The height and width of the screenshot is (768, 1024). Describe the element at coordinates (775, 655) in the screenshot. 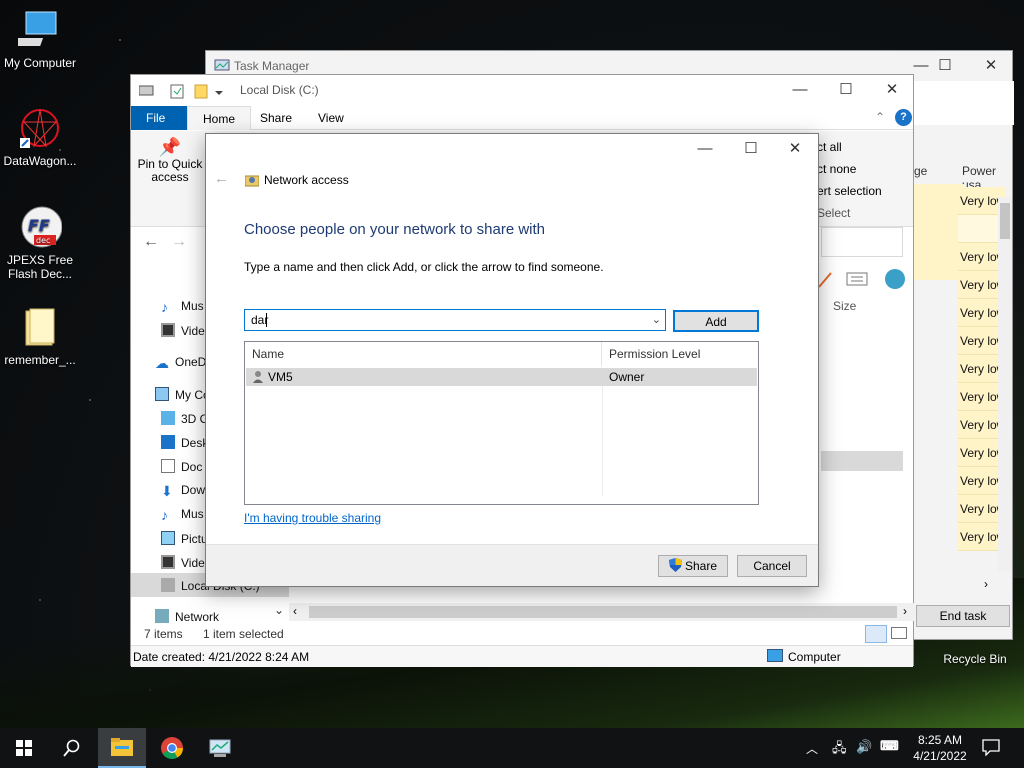

I see `computer-icon` at that location.